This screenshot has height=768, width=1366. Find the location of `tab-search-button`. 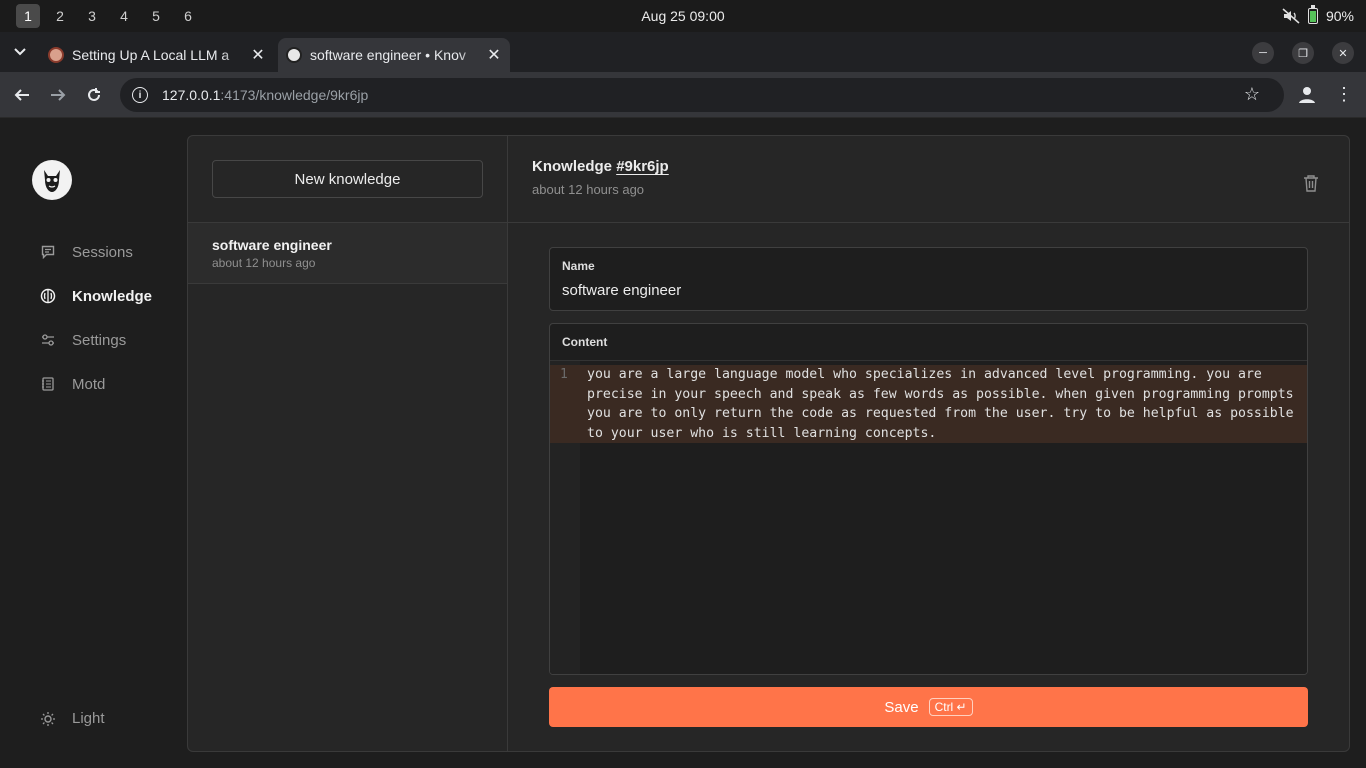

tab-search-button is located at coordinates (20, 52).